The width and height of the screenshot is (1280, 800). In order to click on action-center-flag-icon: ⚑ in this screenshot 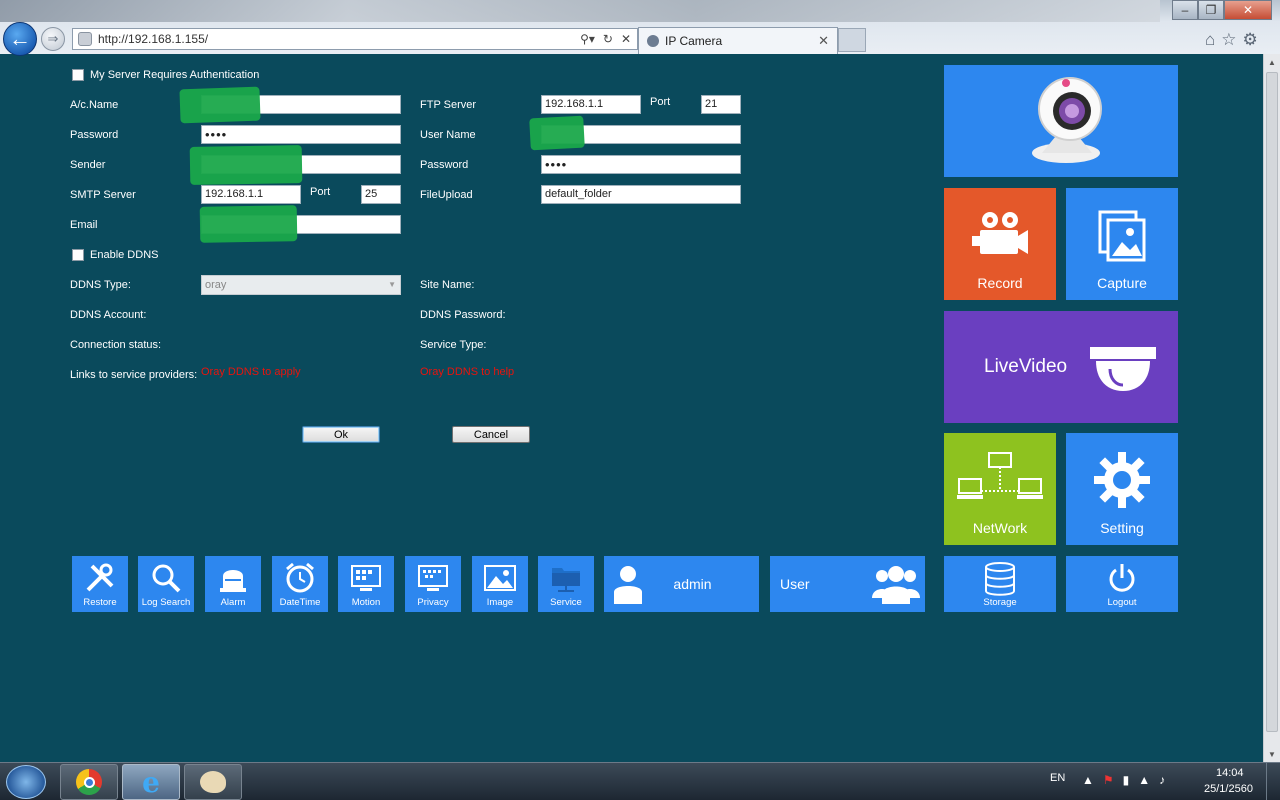, I will do `click(1108, 780)`.